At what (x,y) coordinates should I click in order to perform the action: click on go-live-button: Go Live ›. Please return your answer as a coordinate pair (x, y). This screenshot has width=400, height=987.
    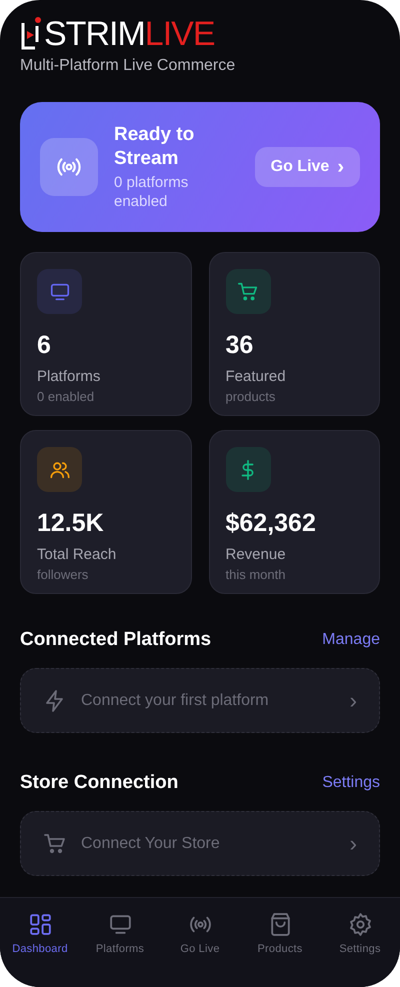
    Looking at the image, I should click on (307, 167).